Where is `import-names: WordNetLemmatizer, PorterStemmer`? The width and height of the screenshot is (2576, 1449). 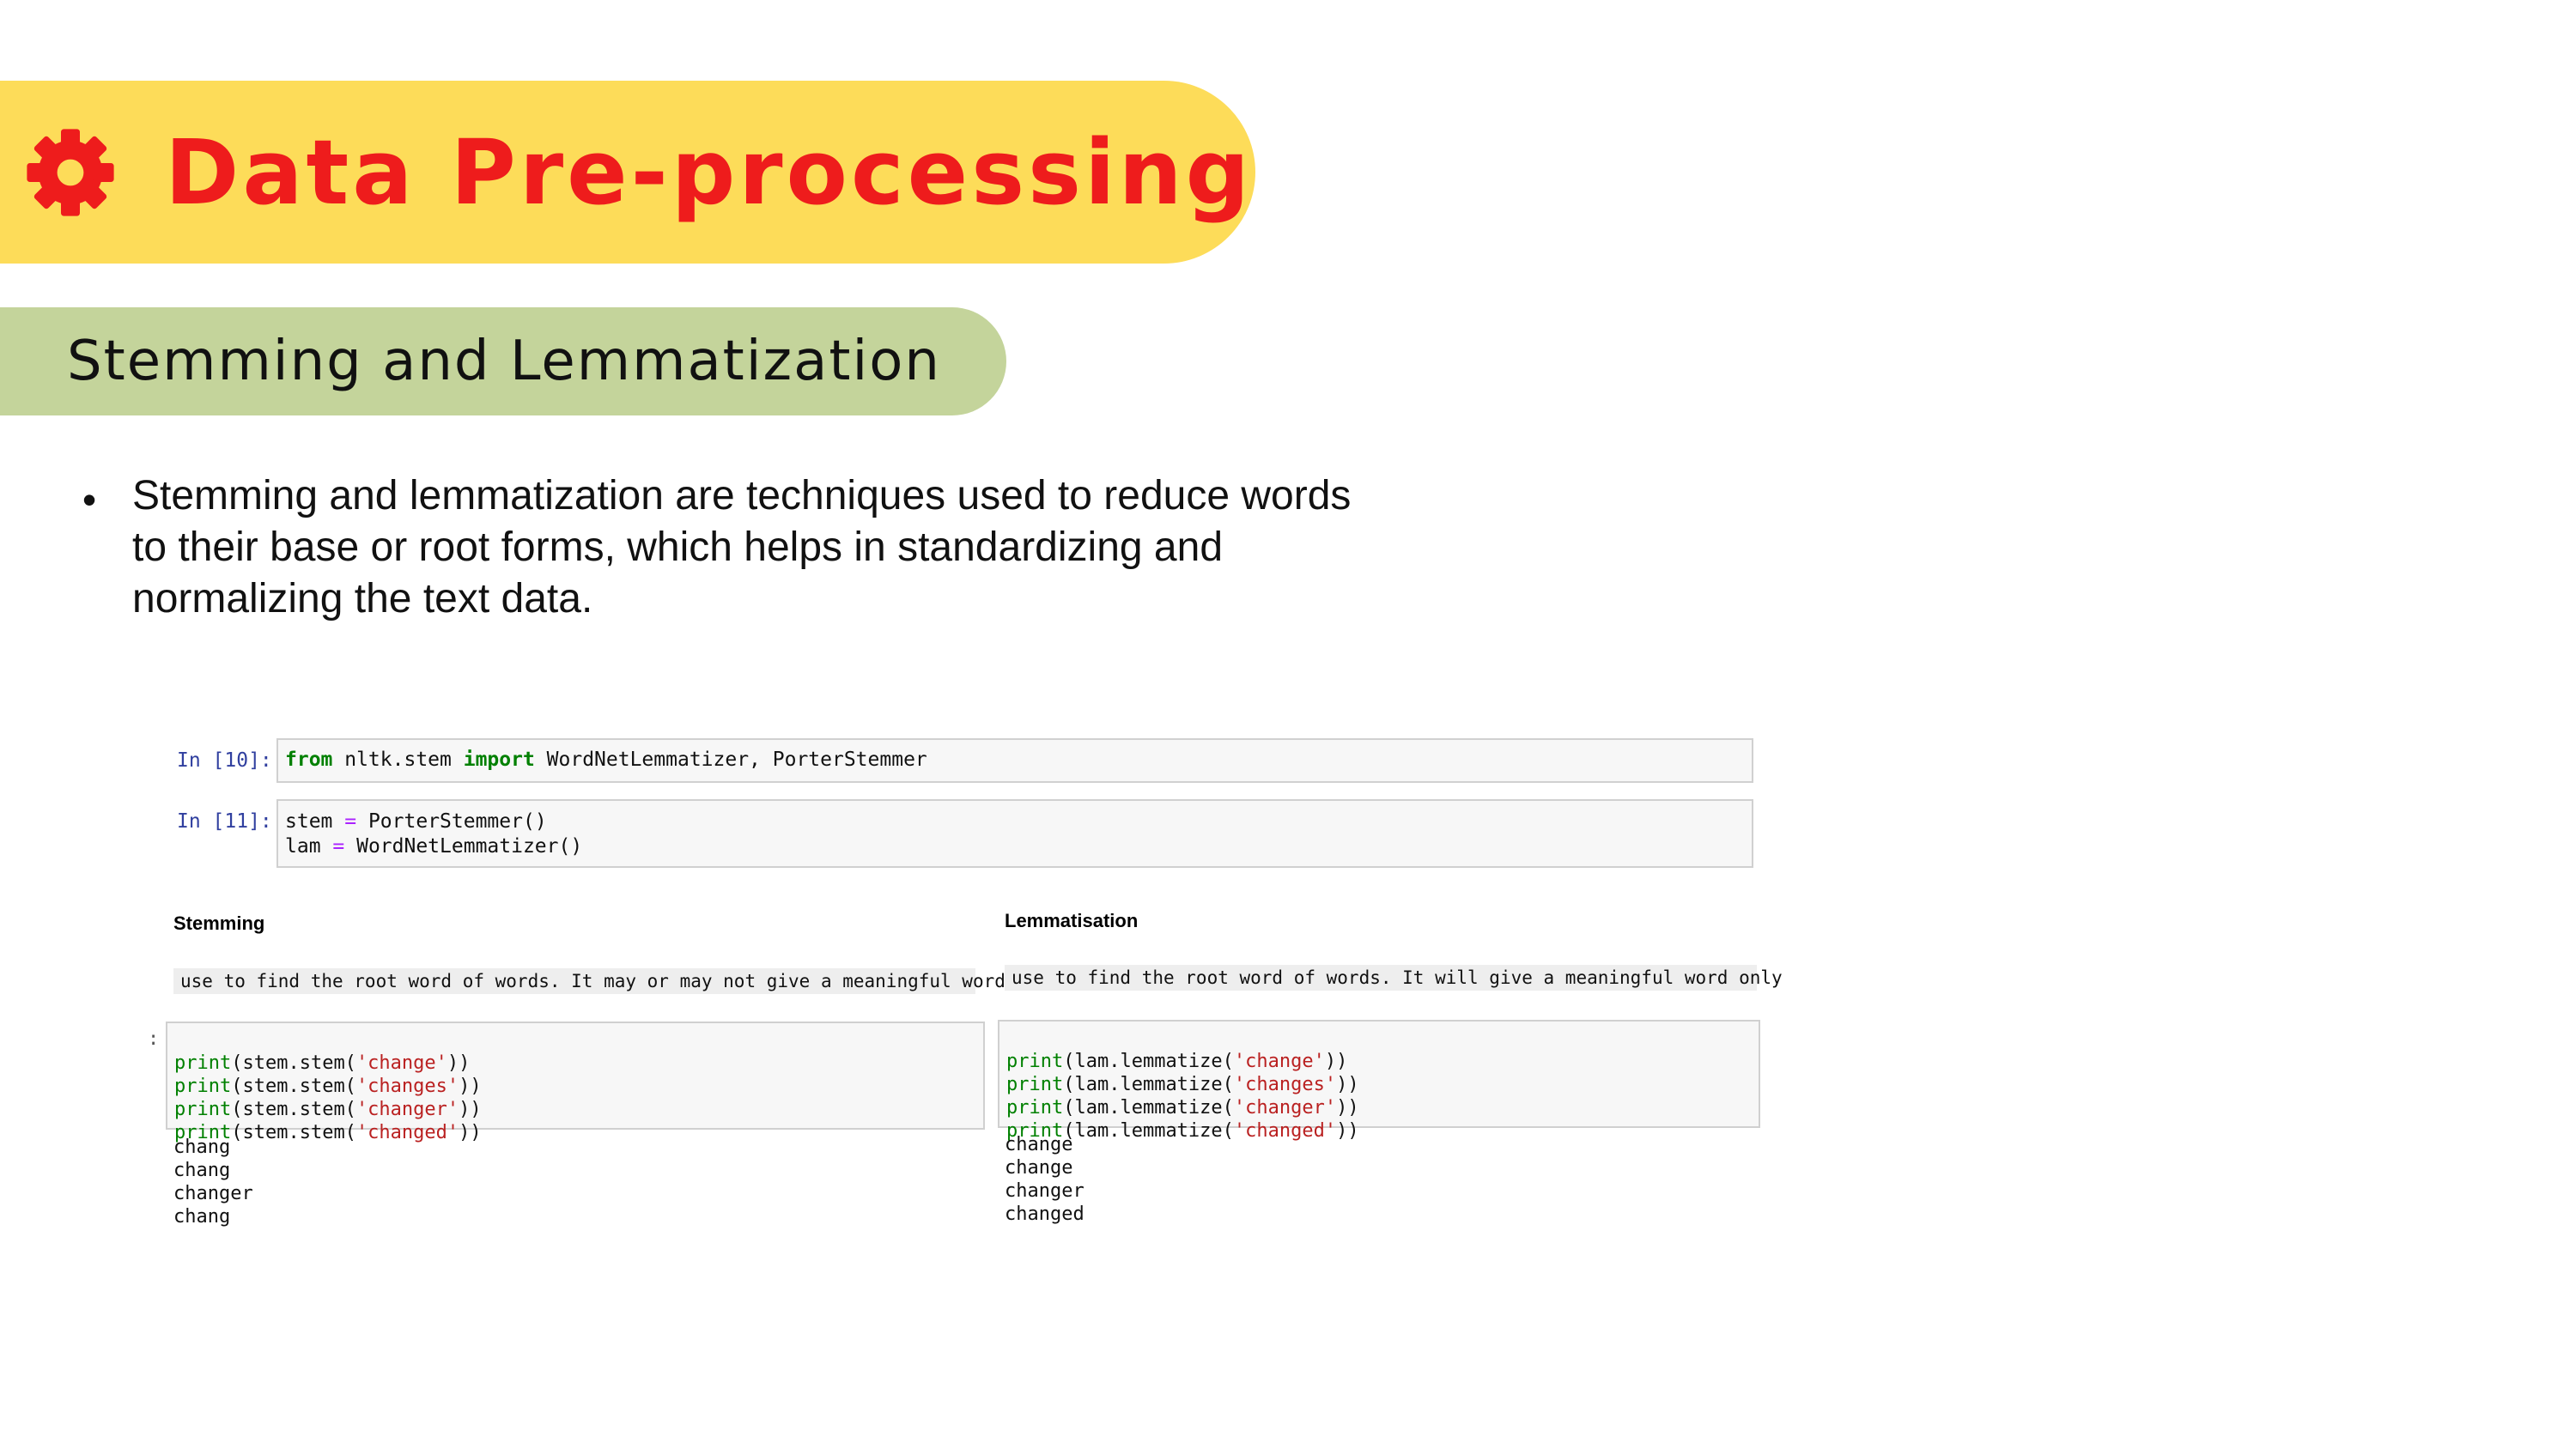 import-names: WordNetLemmatizer, PorterStemmer is located at coordinates (730, 760).